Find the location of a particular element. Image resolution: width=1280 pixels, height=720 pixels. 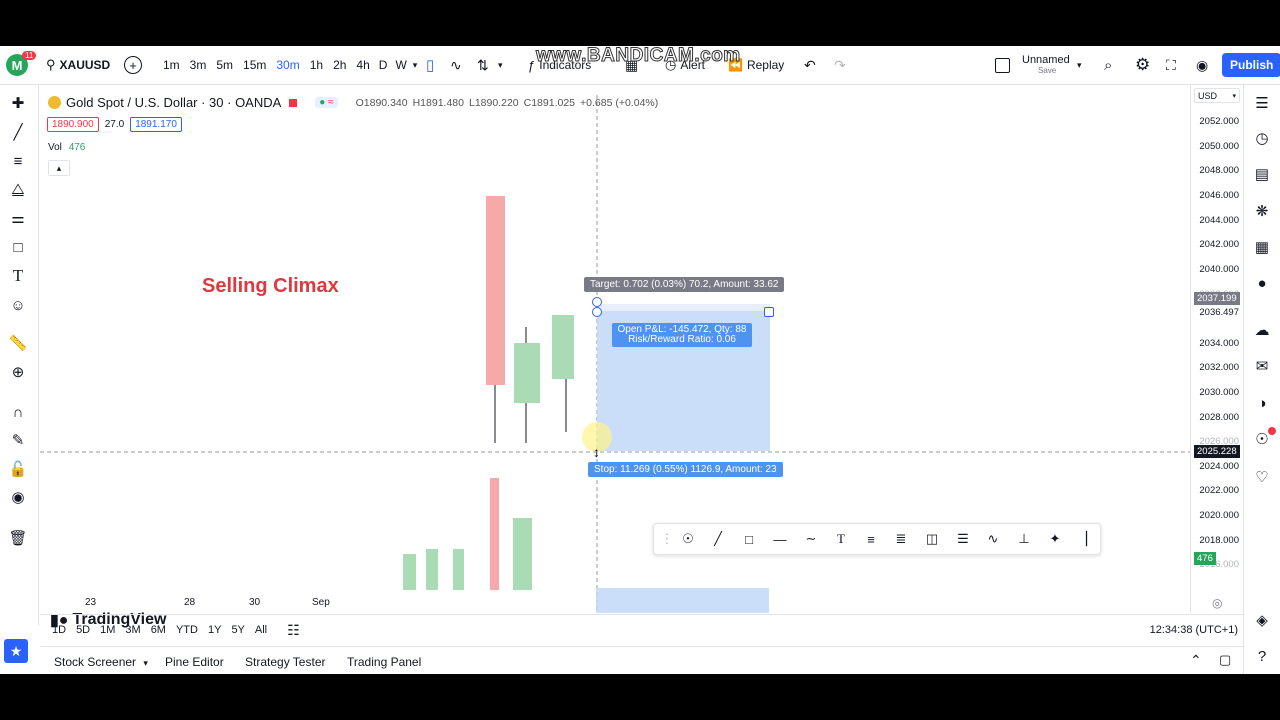

alerts-clock-icon: ◷ is located at coordinates (1262, 138).